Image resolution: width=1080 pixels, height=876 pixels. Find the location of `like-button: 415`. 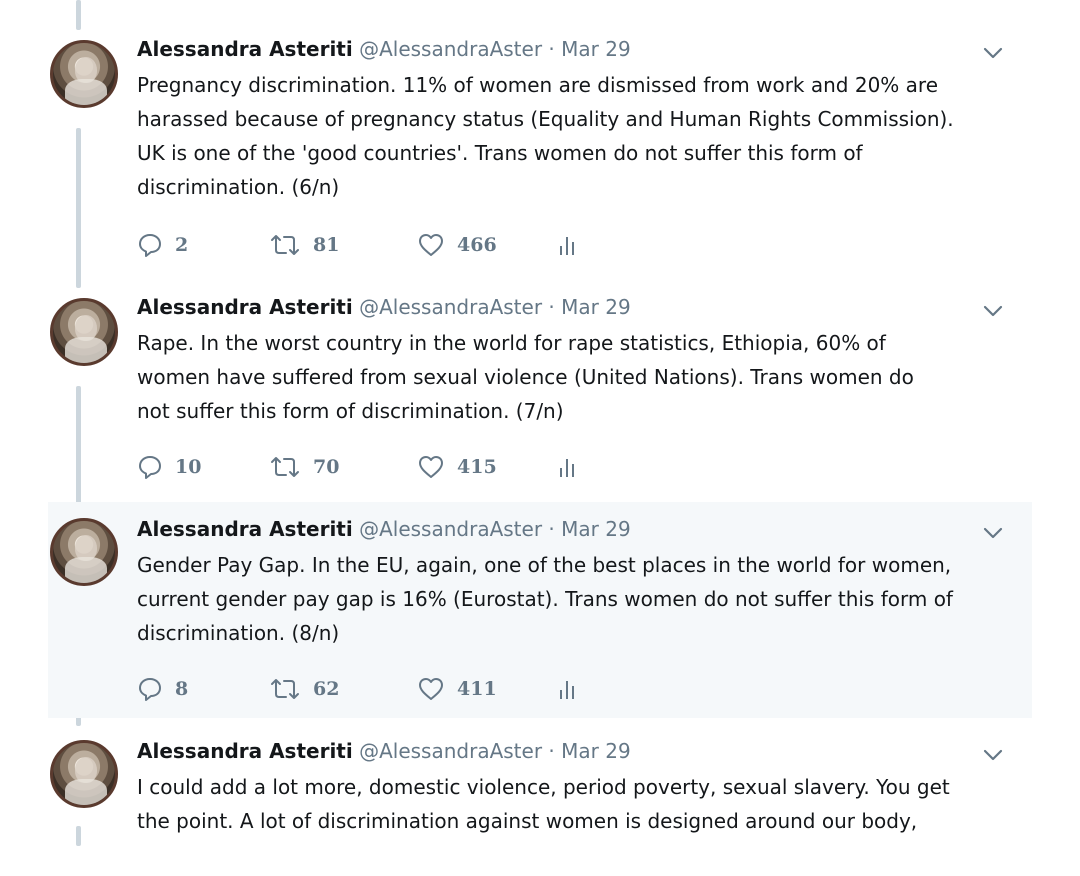

like-button: 415 is located at coordinates (457, 467).